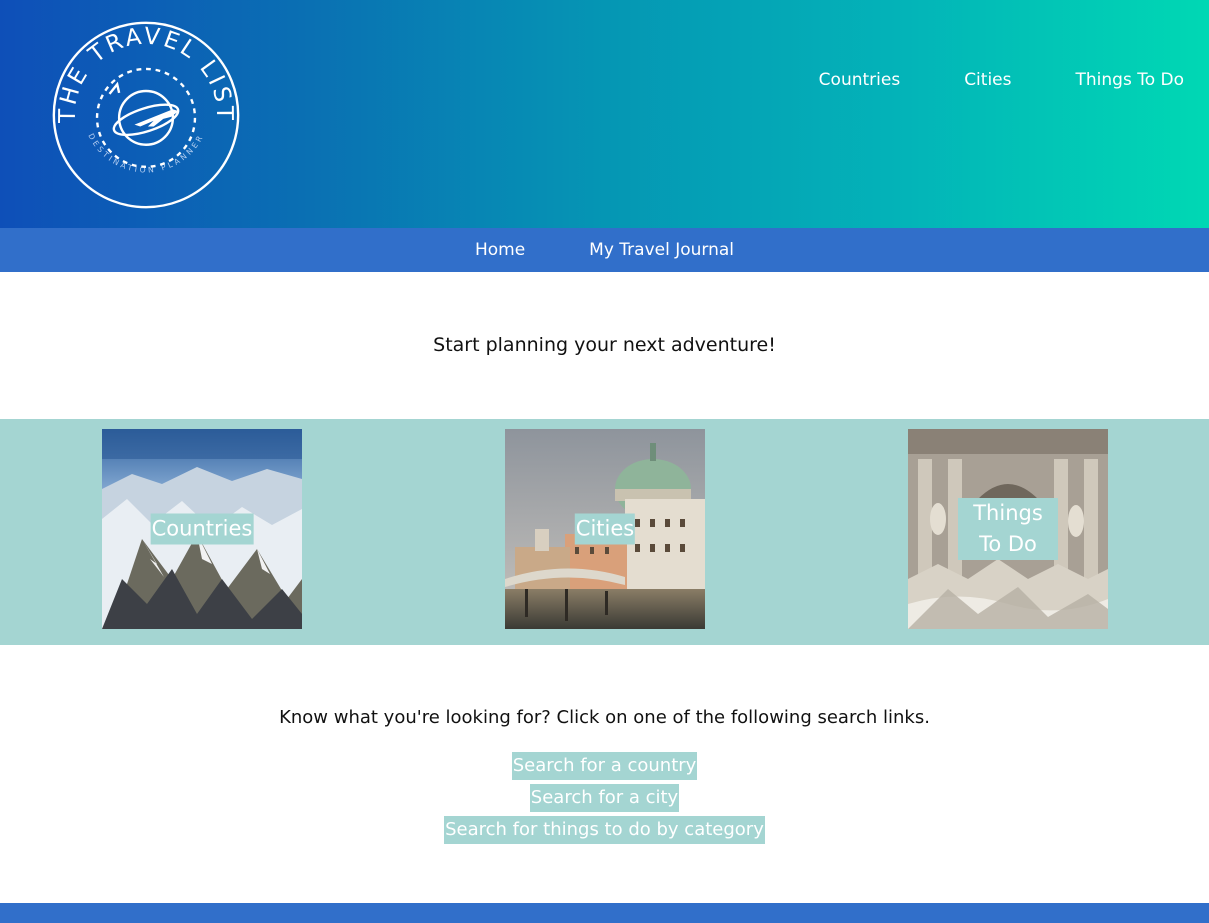 The image size is (1209, 923). Describe the element at coordinates (987, 80) in the screenshot. I see `top-nav-cities: Cities` at that location.